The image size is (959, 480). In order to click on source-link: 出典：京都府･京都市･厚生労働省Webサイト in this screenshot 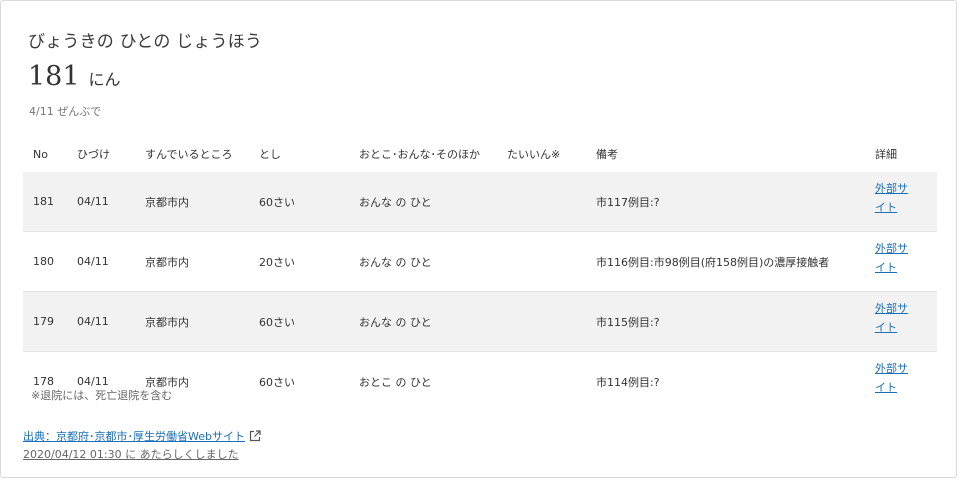, I will do `click(142, 436)`.